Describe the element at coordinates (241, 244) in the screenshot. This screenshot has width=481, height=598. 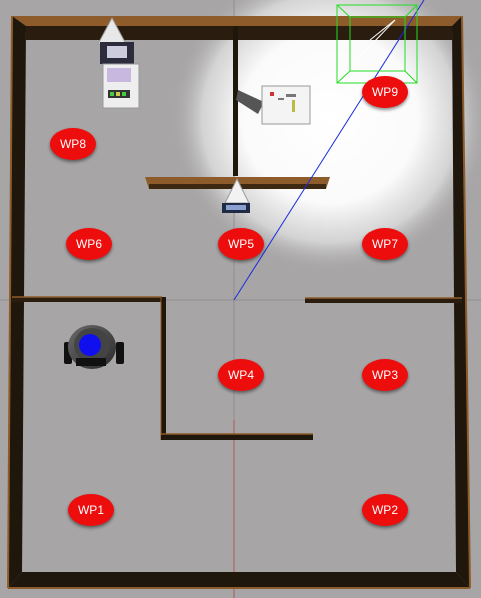
I see `waypoint-wp5: WP5` at that location.